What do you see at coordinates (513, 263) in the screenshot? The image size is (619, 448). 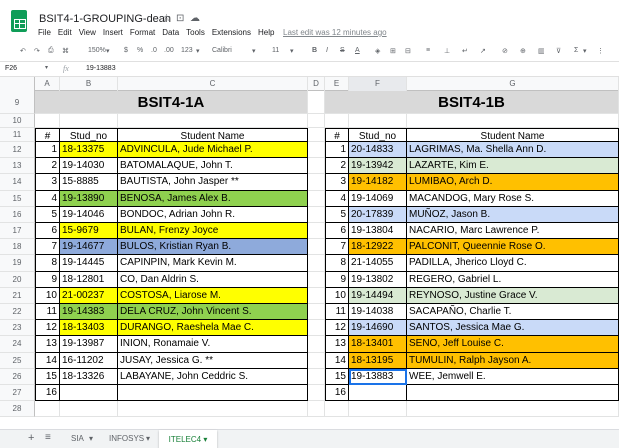 I see `student-name: PADILLA, Jherico Lloyd C.` at bounding box center [513, 263].